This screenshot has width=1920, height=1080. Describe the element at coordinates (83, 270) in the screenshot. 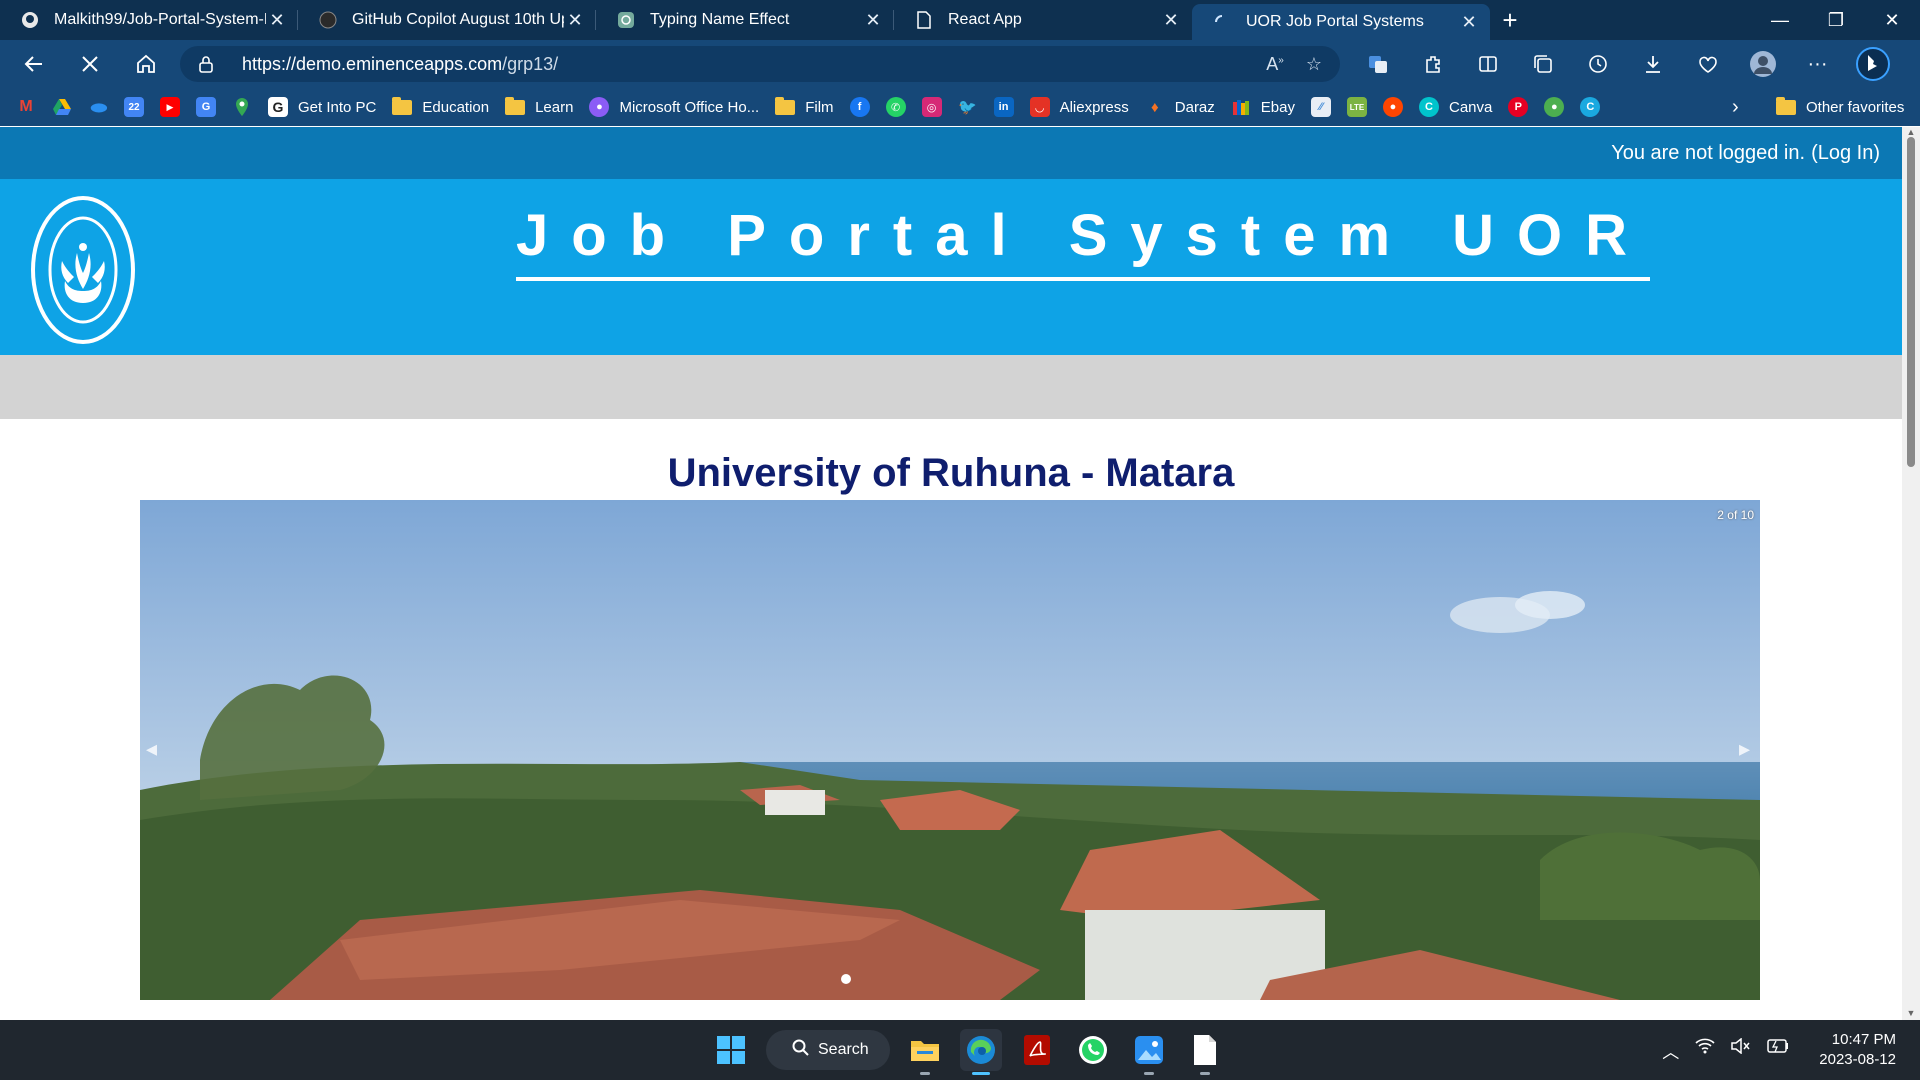

I see `university-logo` at that location.